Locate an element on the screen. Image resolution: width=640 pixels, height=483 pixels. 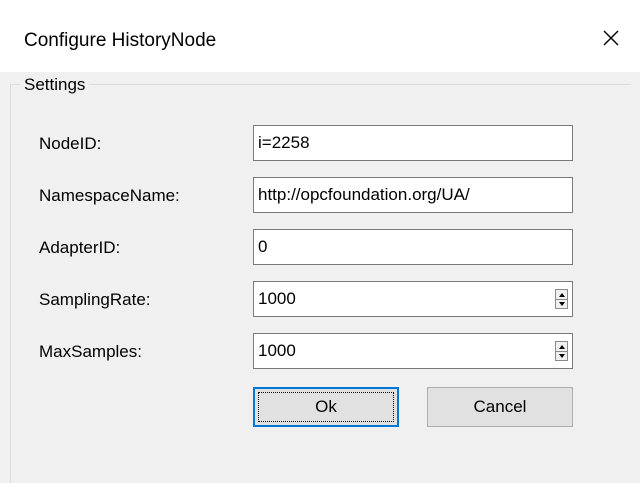
sampling-rate-label: SamplingRate: is located at coordinates (95, 299).